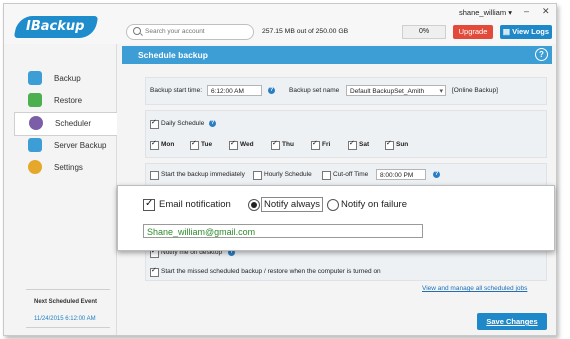  I want to click on page-title: Schedule backup, so click(173, 55).